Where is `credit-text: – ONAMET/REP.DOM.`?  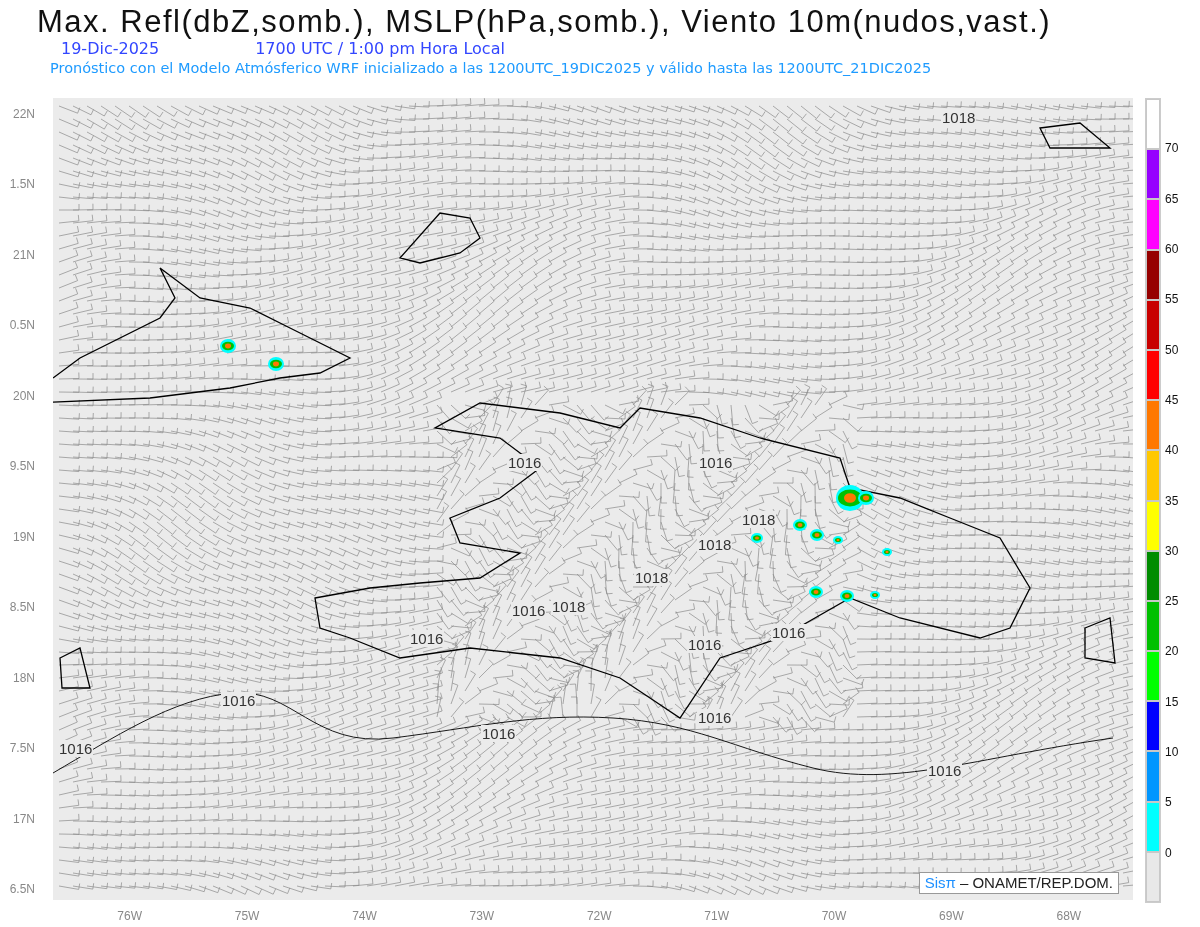
credit-text: – ONAMET/REP.DOM. is located at coordinates (1036, 883).